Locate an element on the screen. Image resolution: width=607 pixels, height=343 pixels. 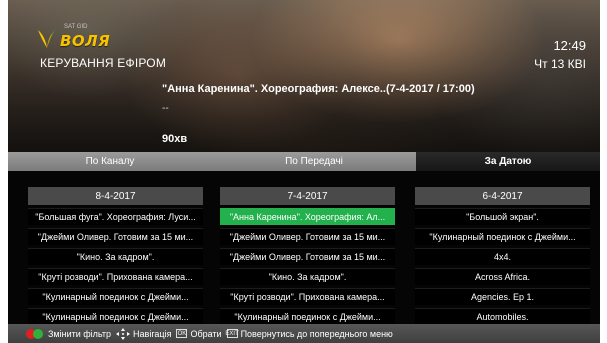
back-hint: EXIT Повернутись до попереднього меню is located at coordinates (309, 333).